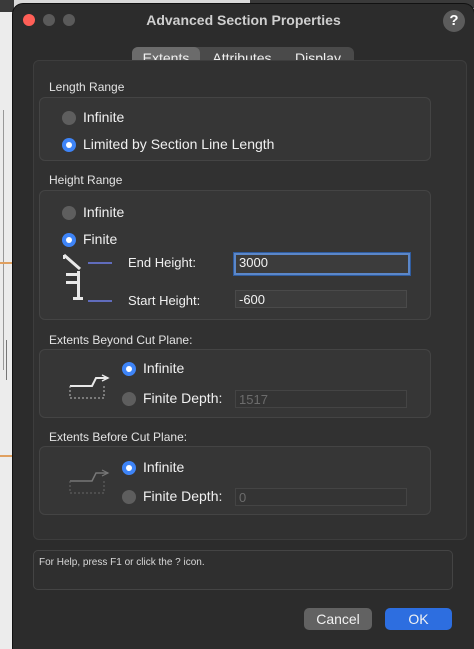  What do you see at coordinates (69, 118) in the screenshot?
I see `length-infinite-radio` at bounding box center [69, 118].